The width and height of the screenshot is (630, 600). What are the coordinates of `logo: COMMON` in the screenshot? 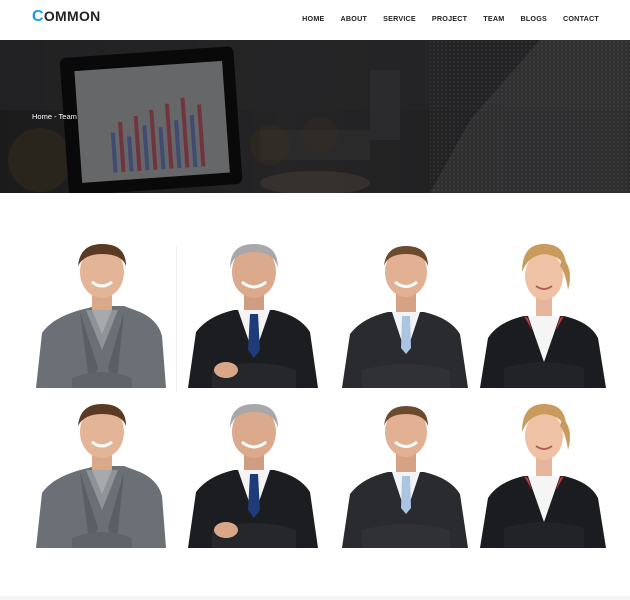 It's located at (66, 17).